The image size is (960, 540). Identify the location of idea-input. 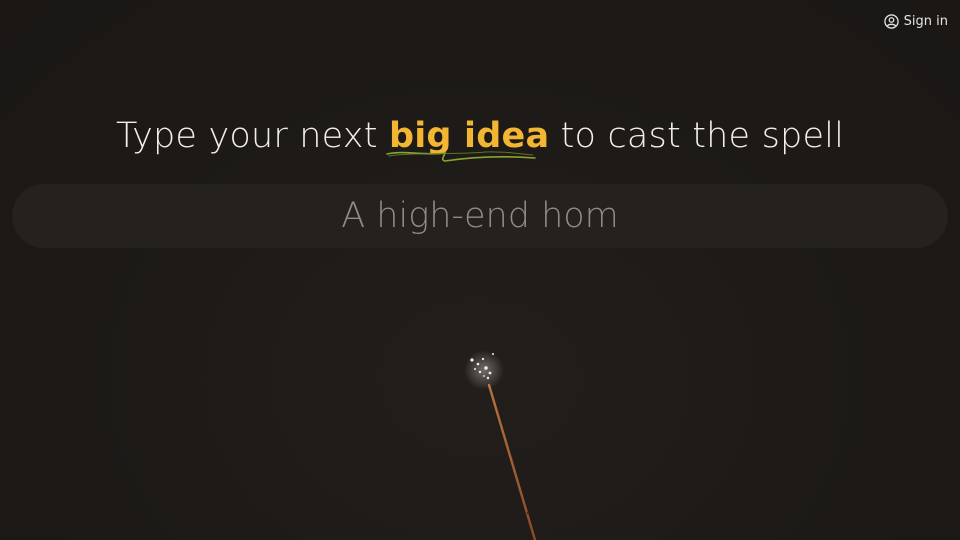
(480, 216).